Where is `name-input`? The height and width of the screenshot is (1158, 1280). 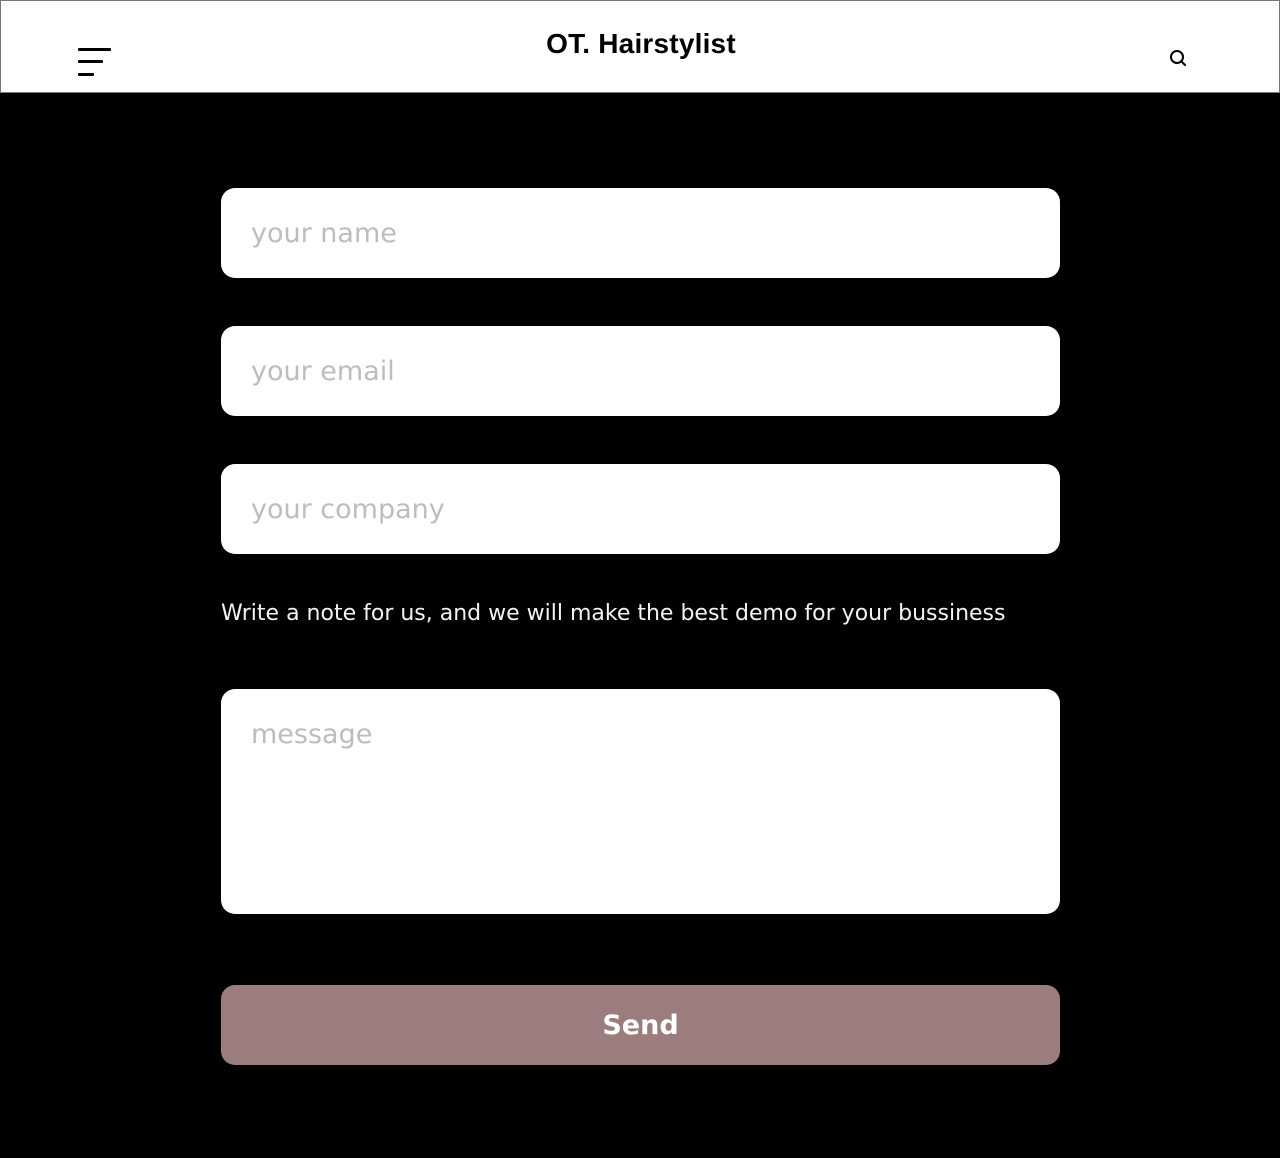 name-input is located at coordinates (640, 233).